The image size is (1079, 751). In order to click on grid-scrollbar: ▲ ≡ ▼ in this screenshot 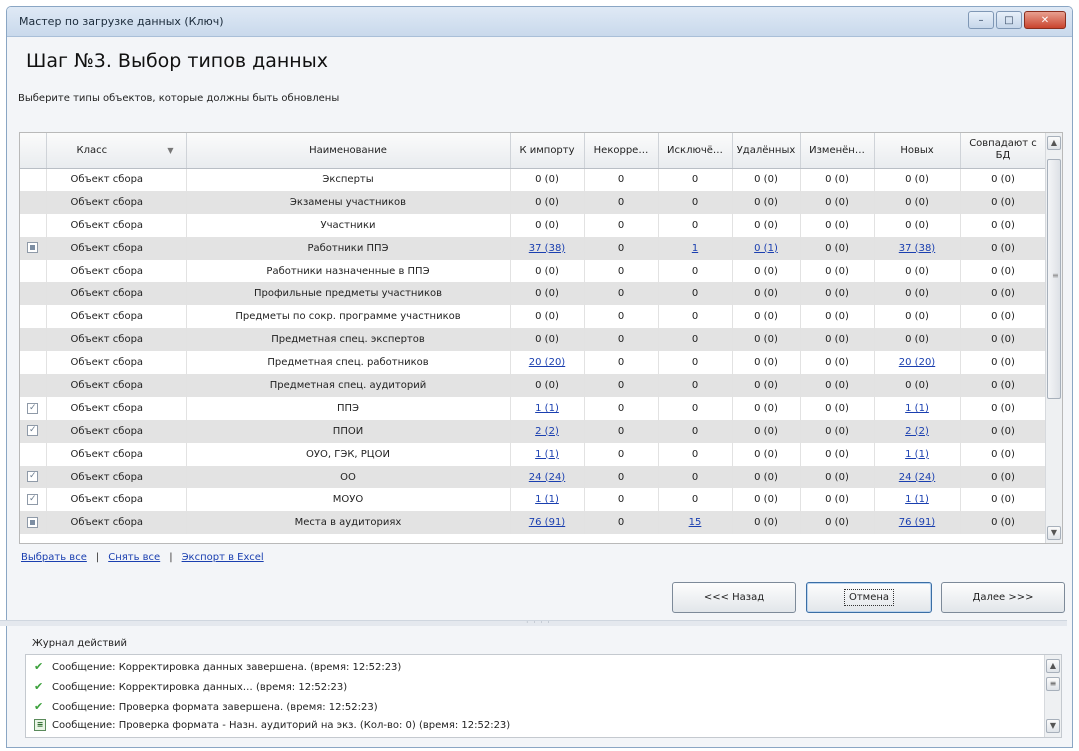, I will do `click(1053, 338)`.